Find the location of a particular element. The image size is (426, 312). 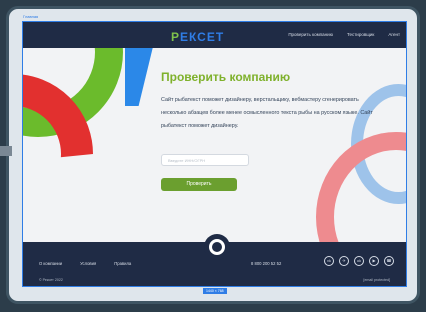

footer-logo is located at coordinates (217, 247).